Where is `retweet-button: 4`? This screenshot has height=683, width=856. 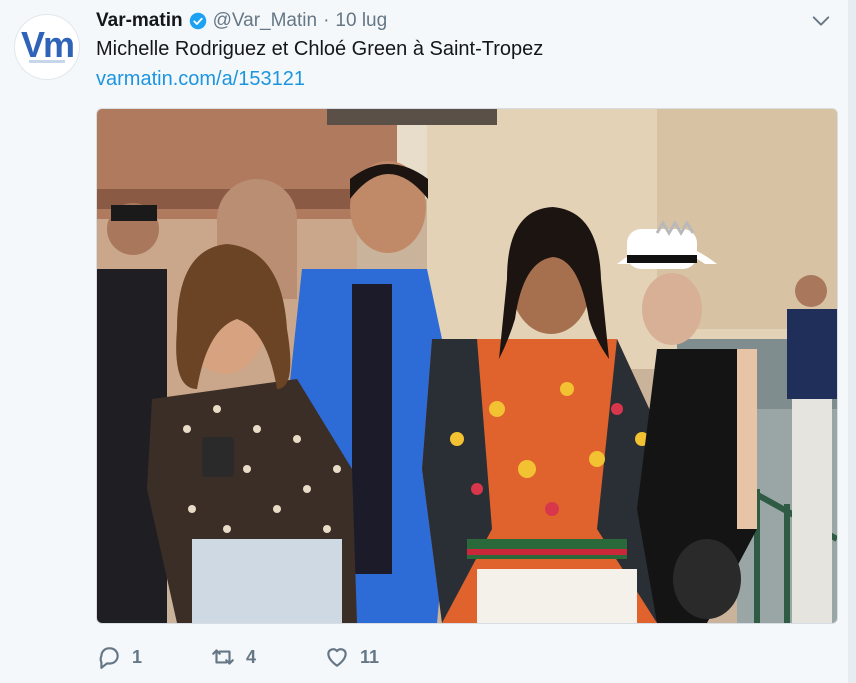 retweet-button: 4 is located at coordinates (233, 657).